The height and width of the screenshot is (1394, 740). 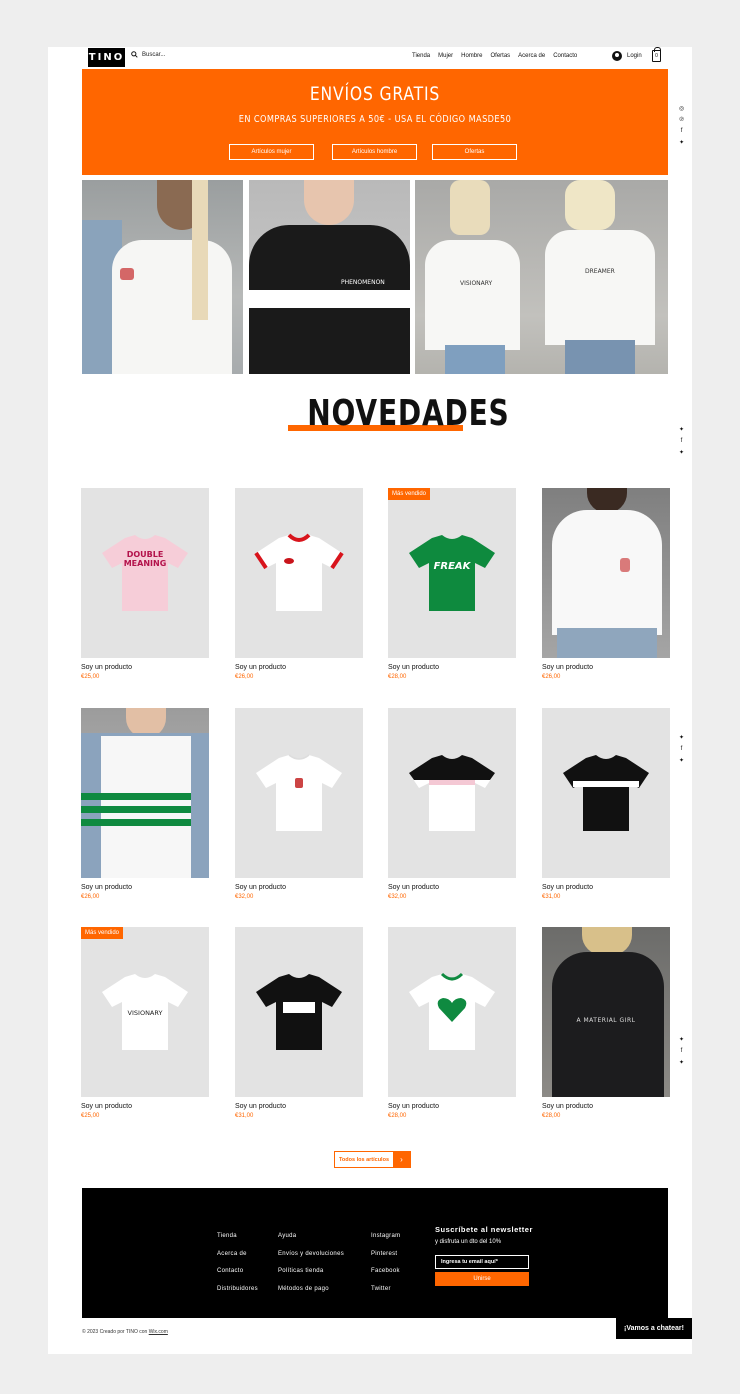 What do you see at coordinates (475, 359) in the screenshot?
I see `jeans-left` at bounding box center [475, 359].